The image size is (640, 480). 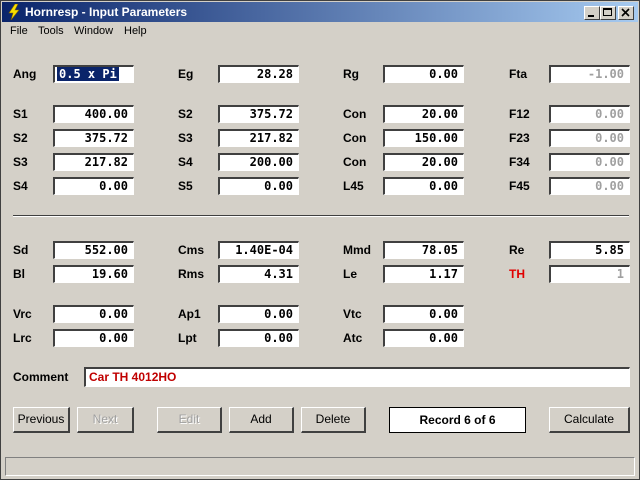 What do you see at coordinates (51, 31) in the screenshot?
I see `menu-tools: Tools` at bounding box center [51, 31].